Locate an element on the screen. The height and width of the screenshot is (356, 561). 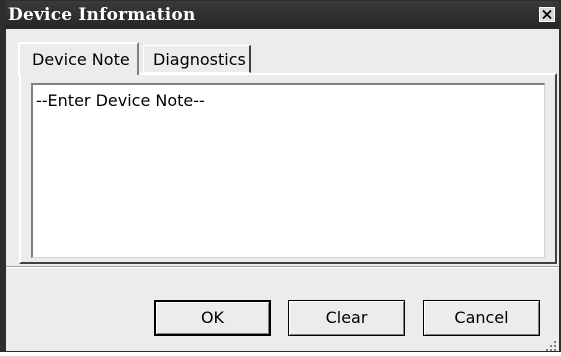
tab-device-note: Device Note is located at coordinates (78, 58).